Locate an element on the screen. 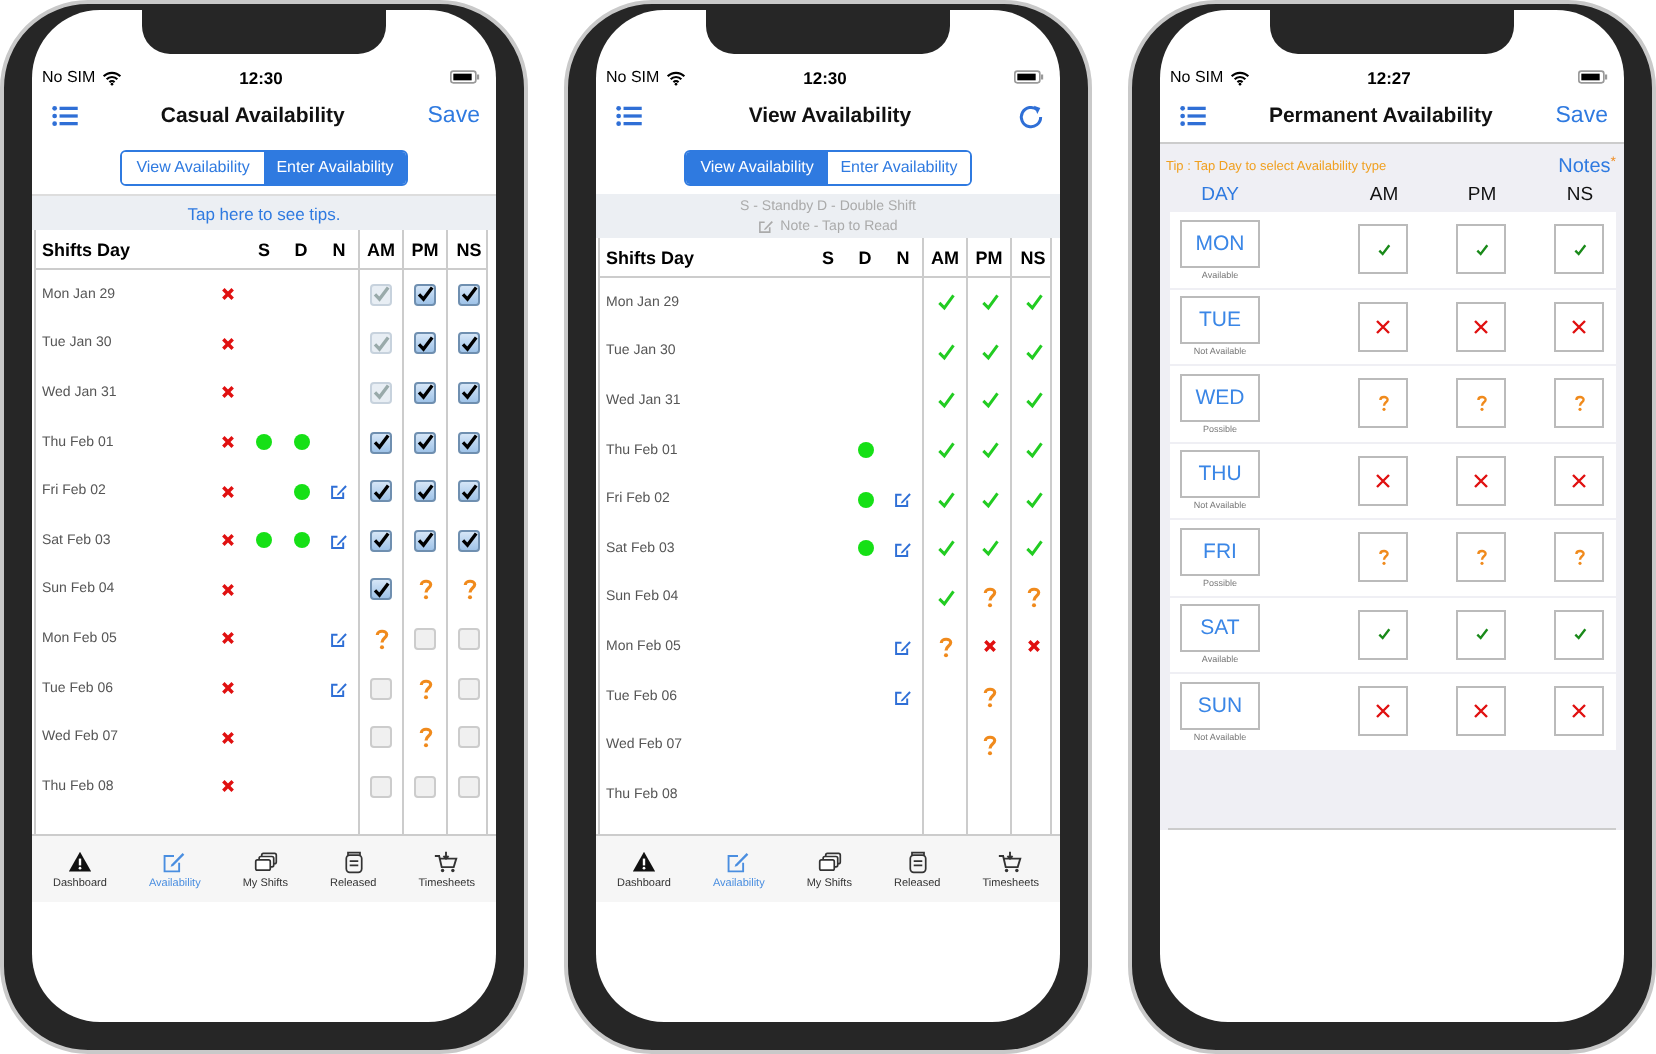 This screenshot has width=1656, height=1054. day-button: THU is located at coordinates (1220, 474).